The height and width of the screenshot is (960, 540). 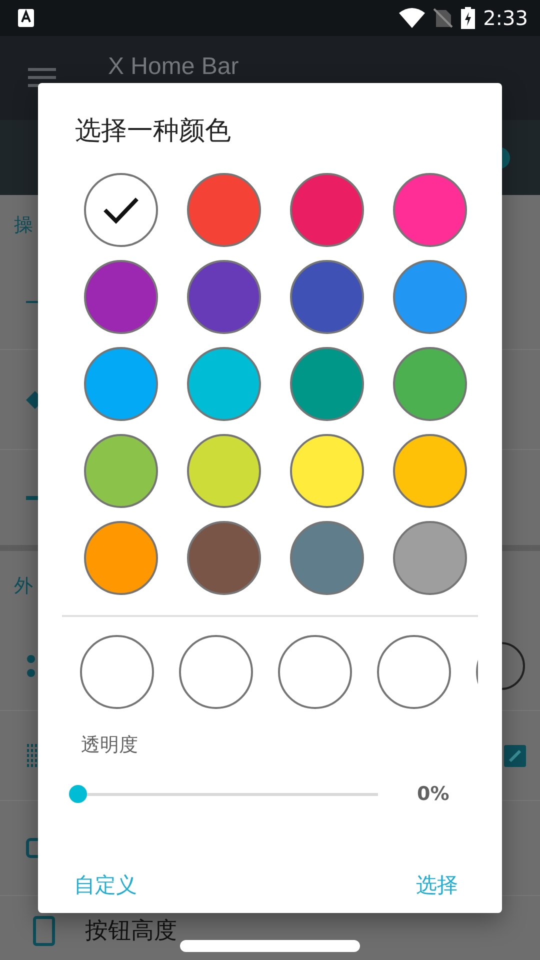 What do you see at coordinates (433, 794) in the screenshot?
I see `opacity-value: 0%` at bounding box center [433, 794].